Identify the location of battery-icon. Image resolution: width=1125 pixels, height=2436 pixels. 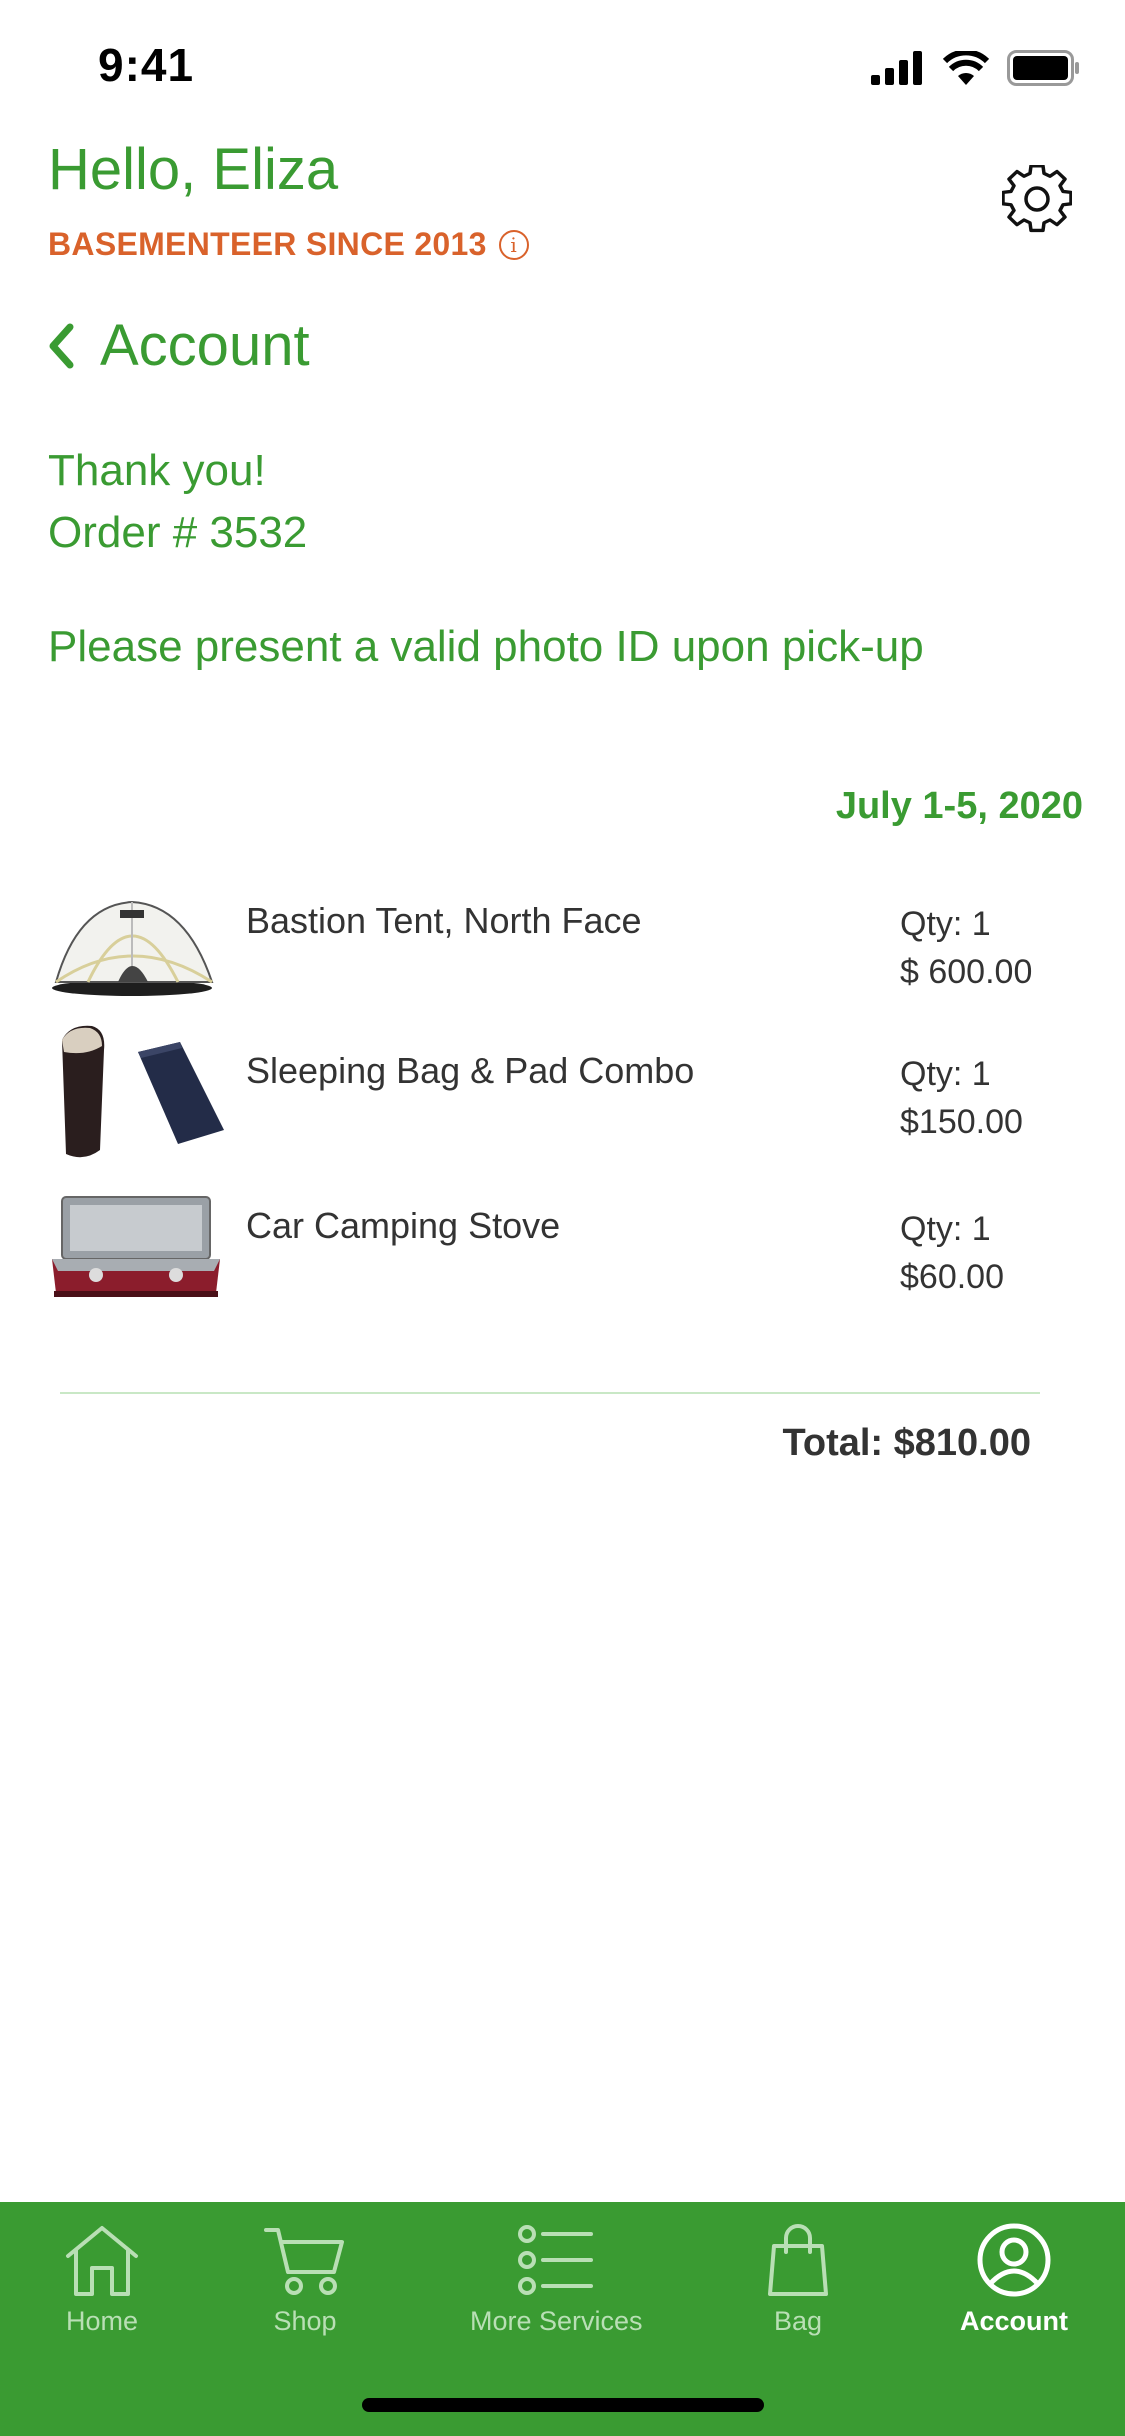
(1043, 68).